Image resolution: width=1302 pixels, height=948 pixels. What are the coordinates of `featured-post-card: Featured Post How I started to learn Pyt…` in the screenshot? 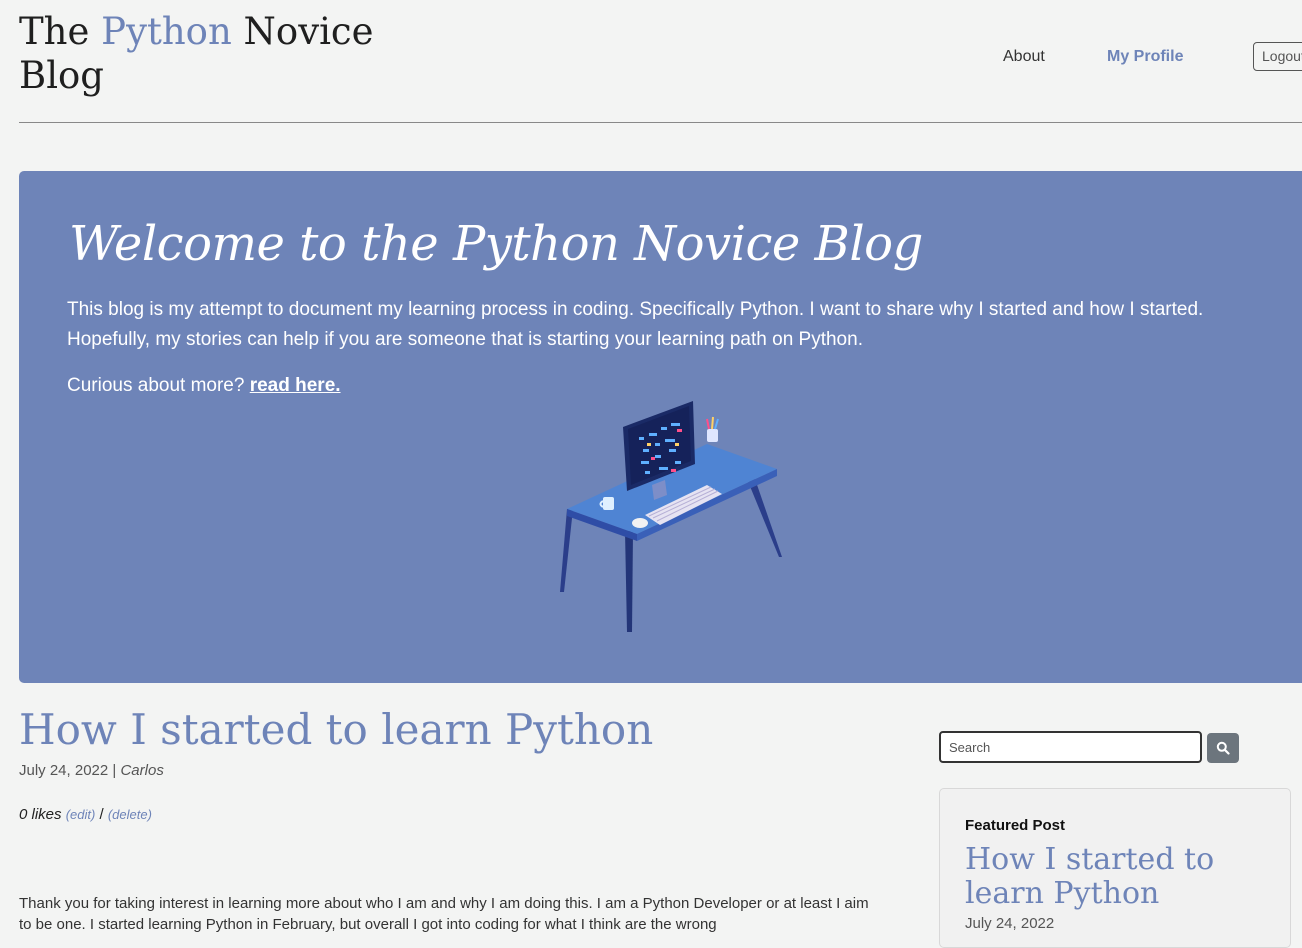 It's located at (1115, 868).